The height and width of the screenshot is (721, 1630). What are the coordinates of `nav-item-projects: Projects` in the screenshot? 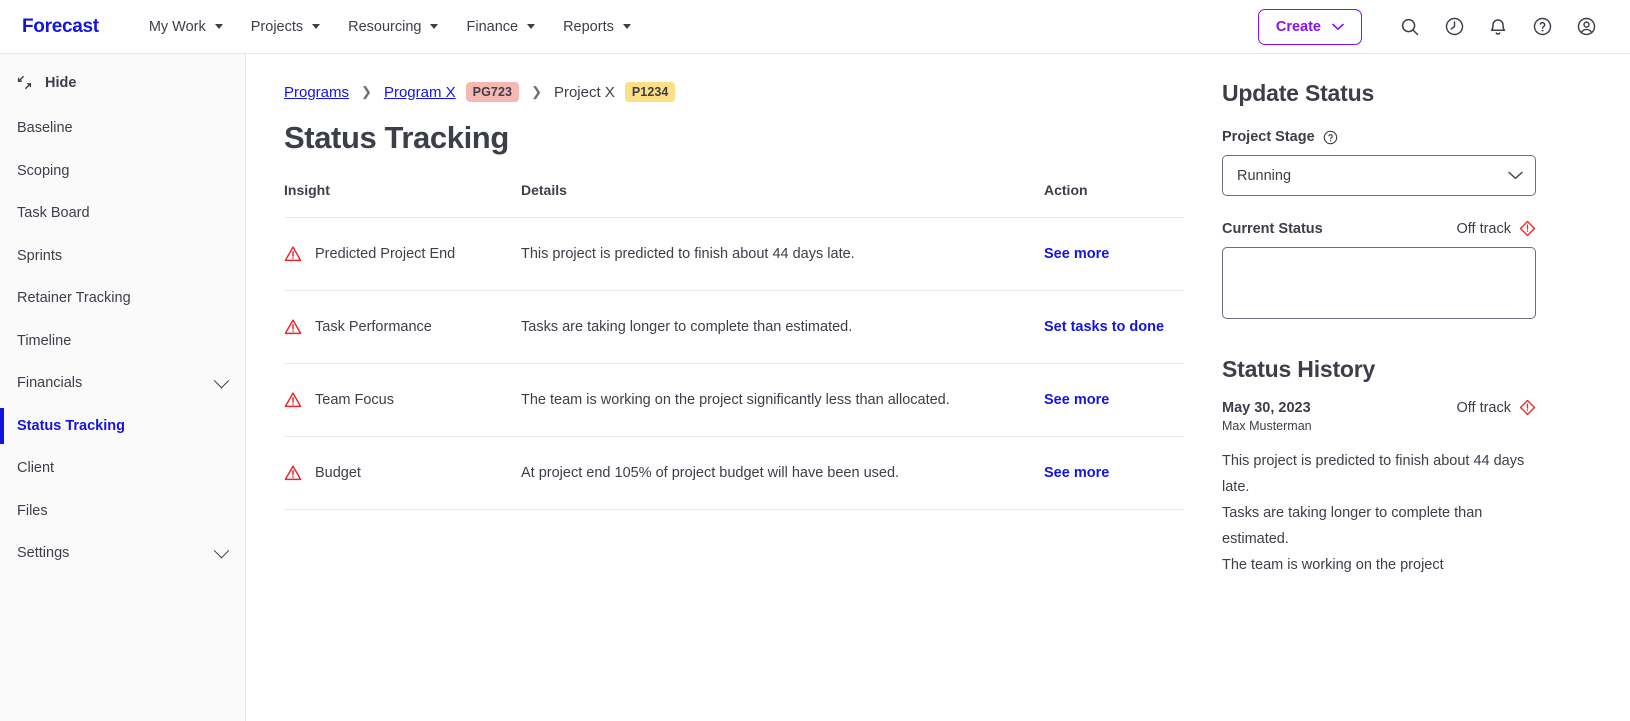 It's located at (285, 27).